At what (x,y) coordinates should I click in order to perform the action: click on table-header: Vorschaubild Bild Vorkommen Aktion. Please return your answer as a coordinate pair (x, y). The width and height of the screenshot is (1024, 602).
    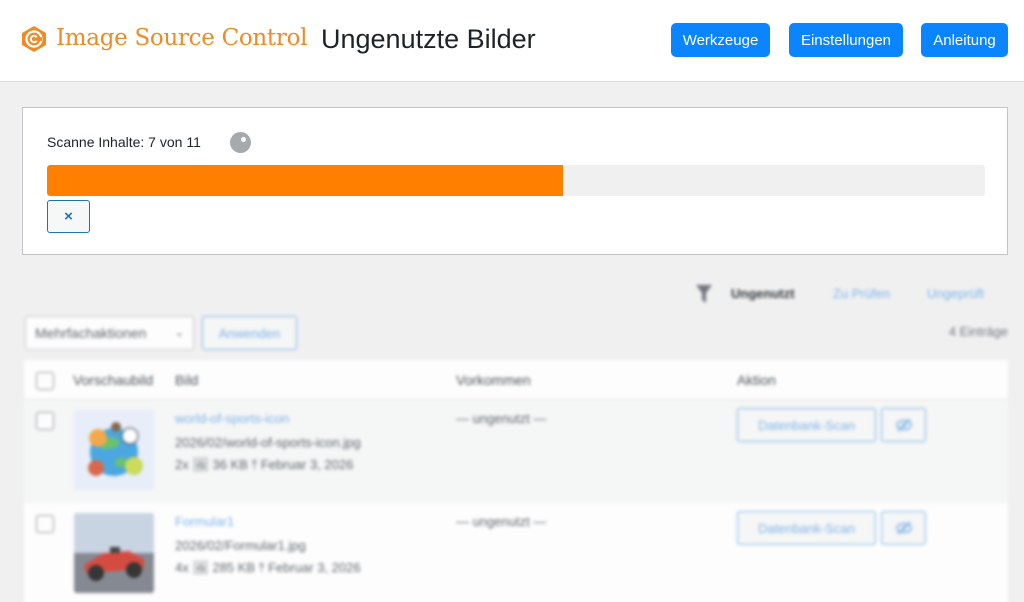
    Looking at the image, I should click on (516, 380).